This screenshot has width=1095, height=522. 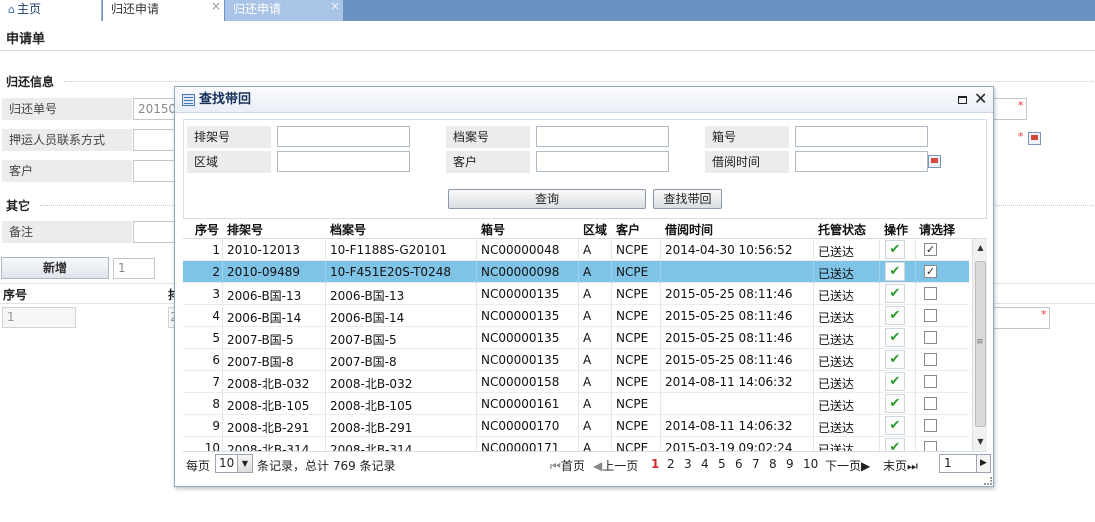 I want to click on borrow-time-input, so click(x=861, y=161).